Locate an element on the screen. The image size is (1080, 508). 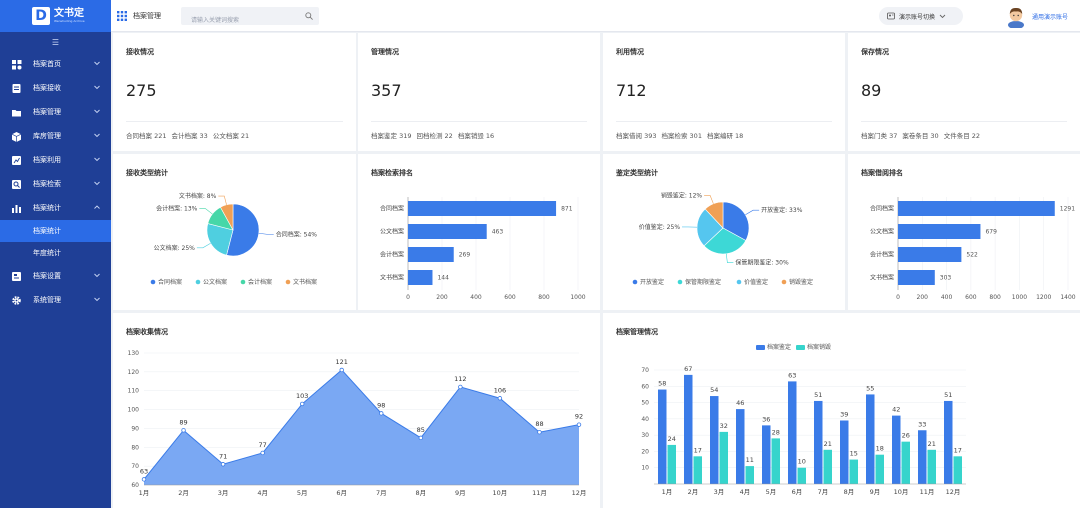
logo-mark: D is located at coordinates (41, 16).